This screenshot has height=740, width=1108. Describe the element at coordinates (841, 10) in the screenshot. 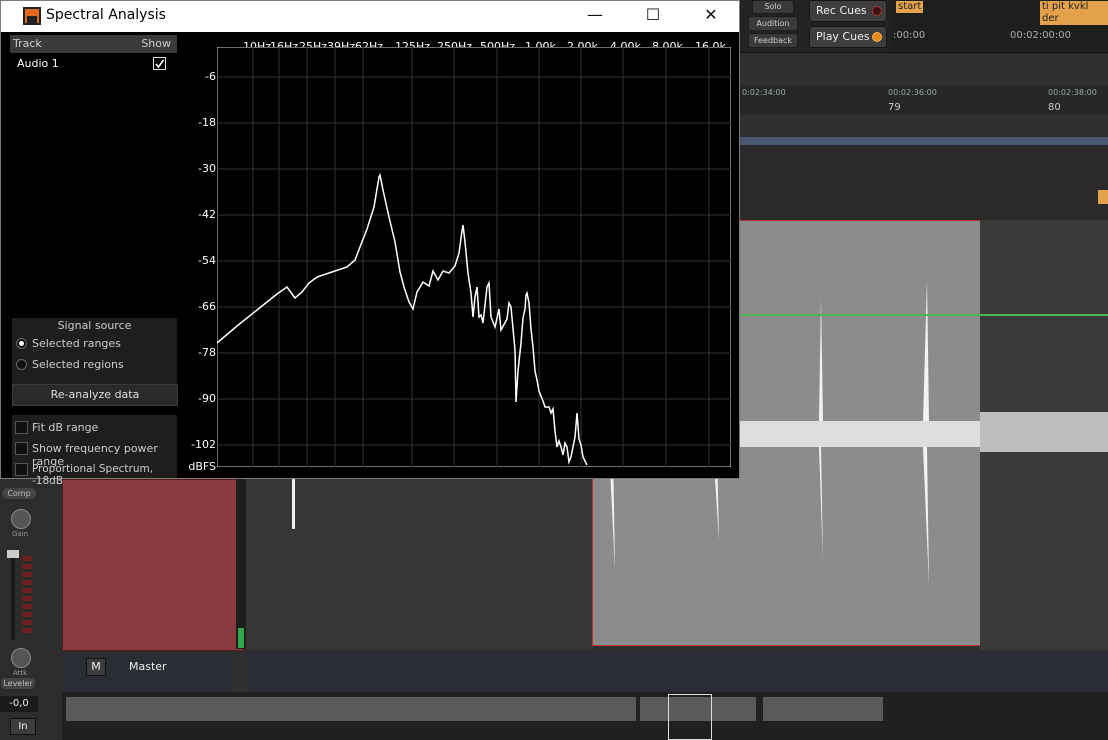

I see `rec-cues-label: Rec Cues` at that location.